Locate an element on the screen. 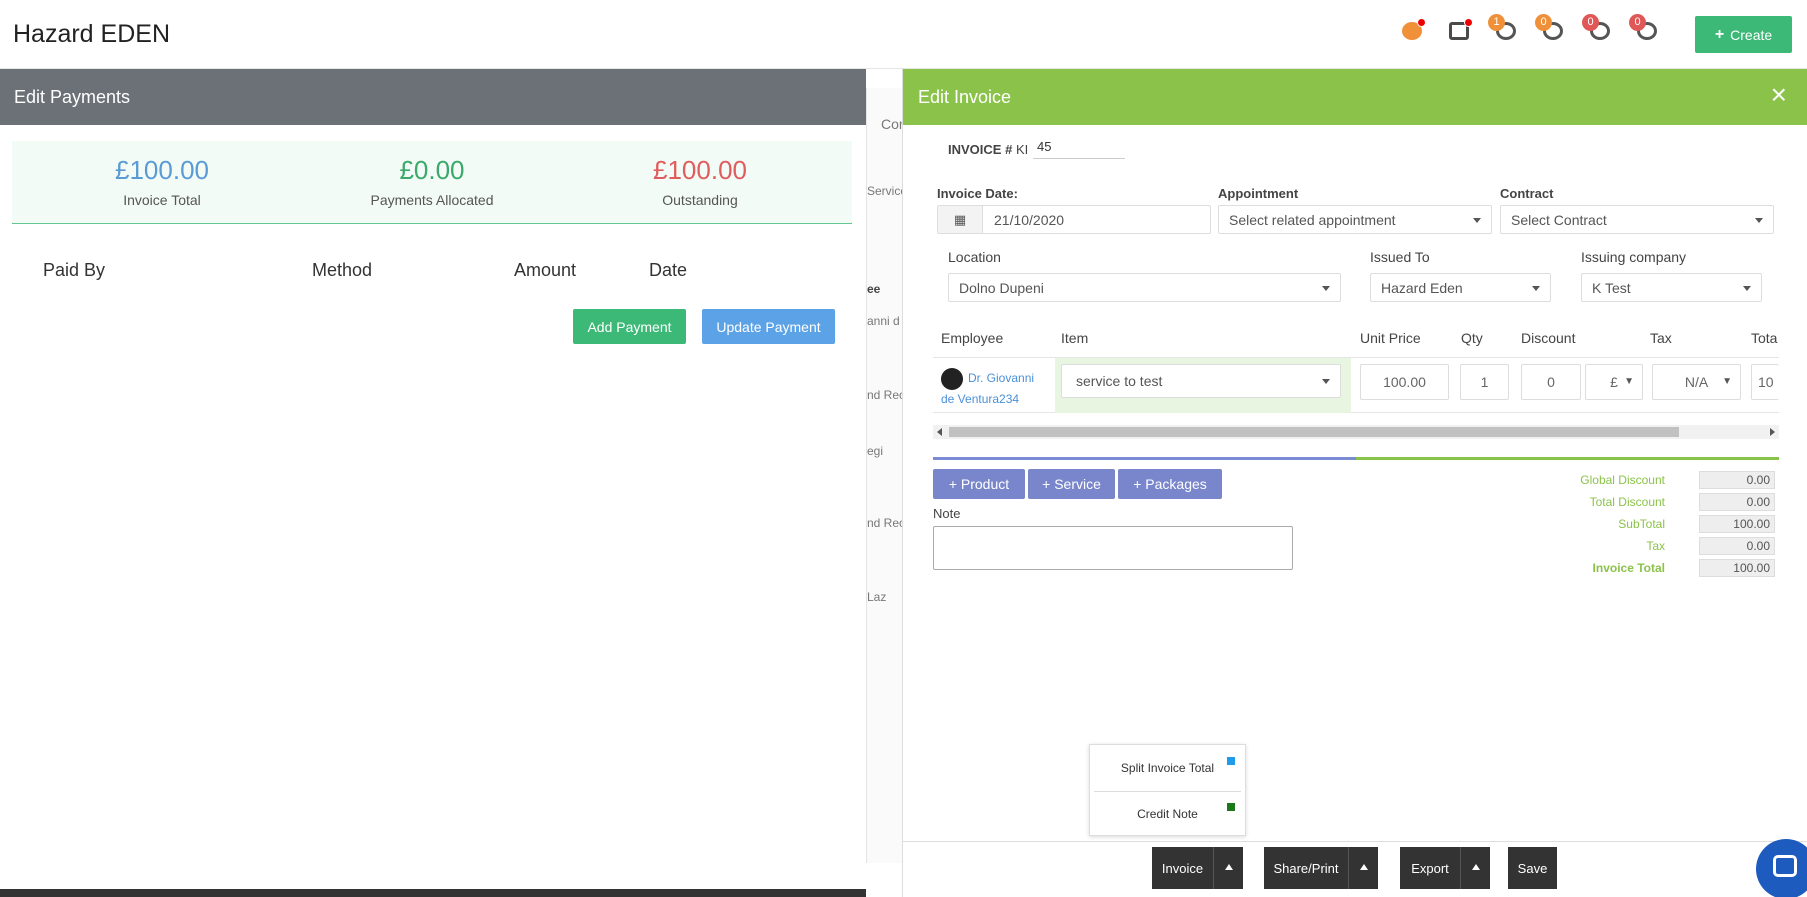 The image size is (1807, 897). tax-total-label: Tax is located at coordinates (1655, 546).